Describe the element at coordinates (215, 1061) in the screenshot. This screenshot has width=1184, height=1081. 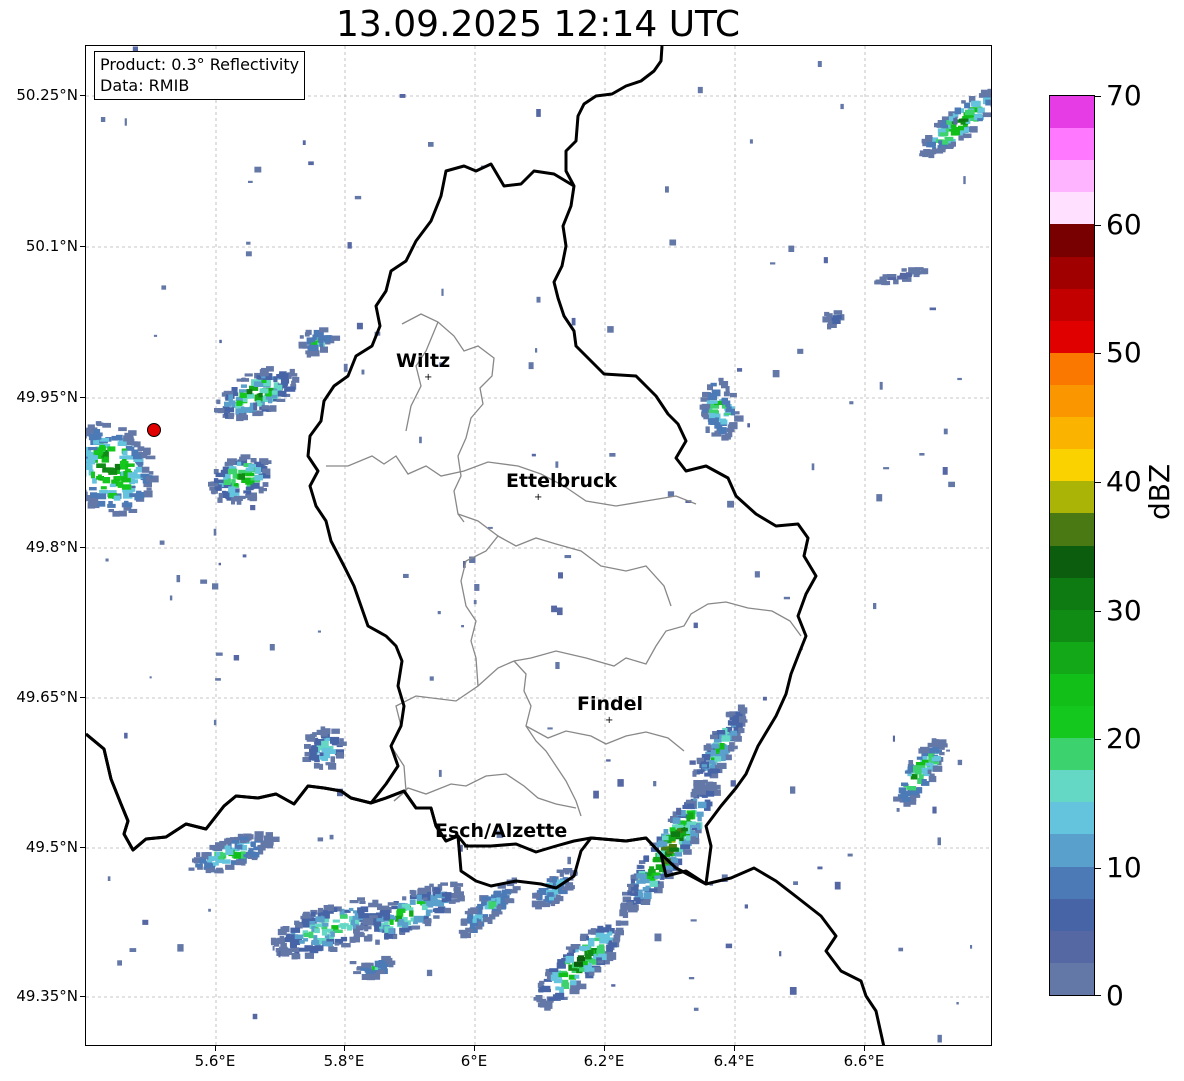
I see `x-tick-label: 5.6°E` at that location.